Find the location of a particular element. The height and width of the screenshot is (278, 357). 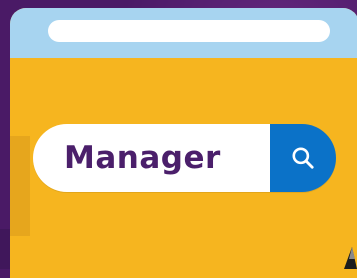

search-query-text: Manager is located at coordinates (142, 158).